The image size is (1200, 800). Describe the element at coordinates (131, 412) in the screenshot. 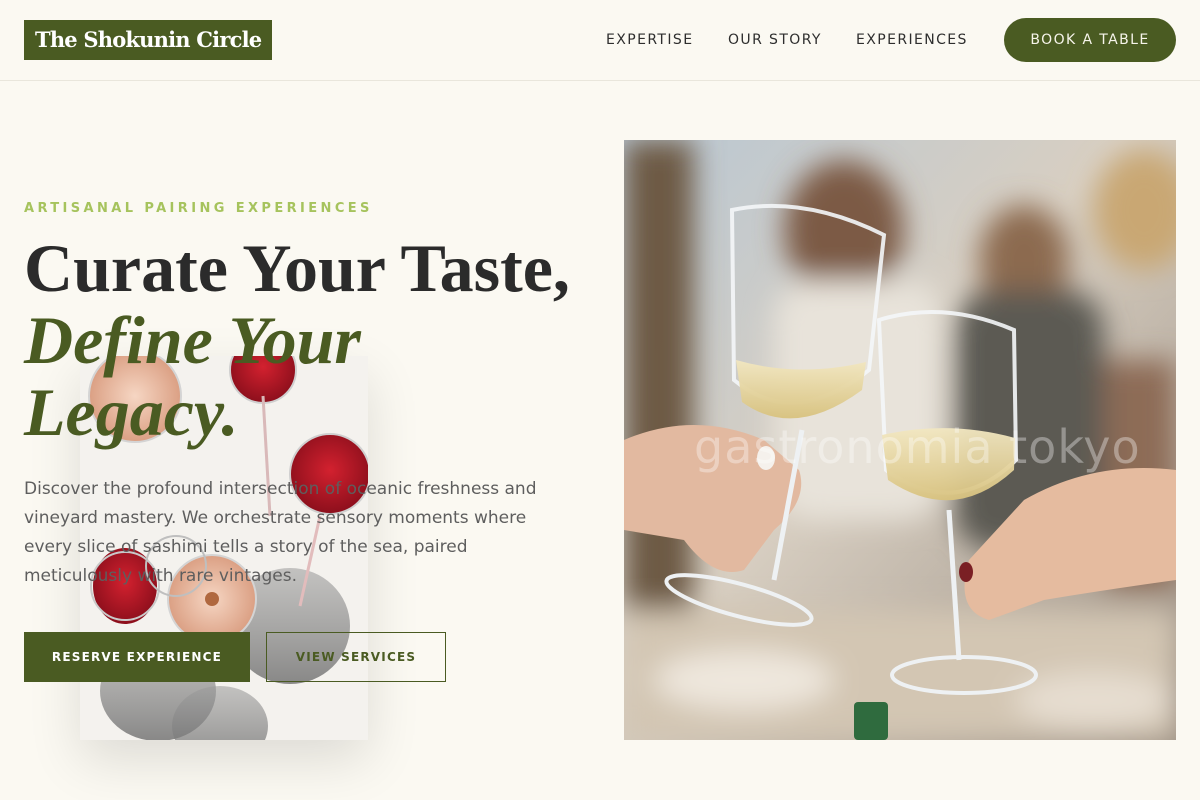

I see `headline-line-3: Legacy.` at that location.